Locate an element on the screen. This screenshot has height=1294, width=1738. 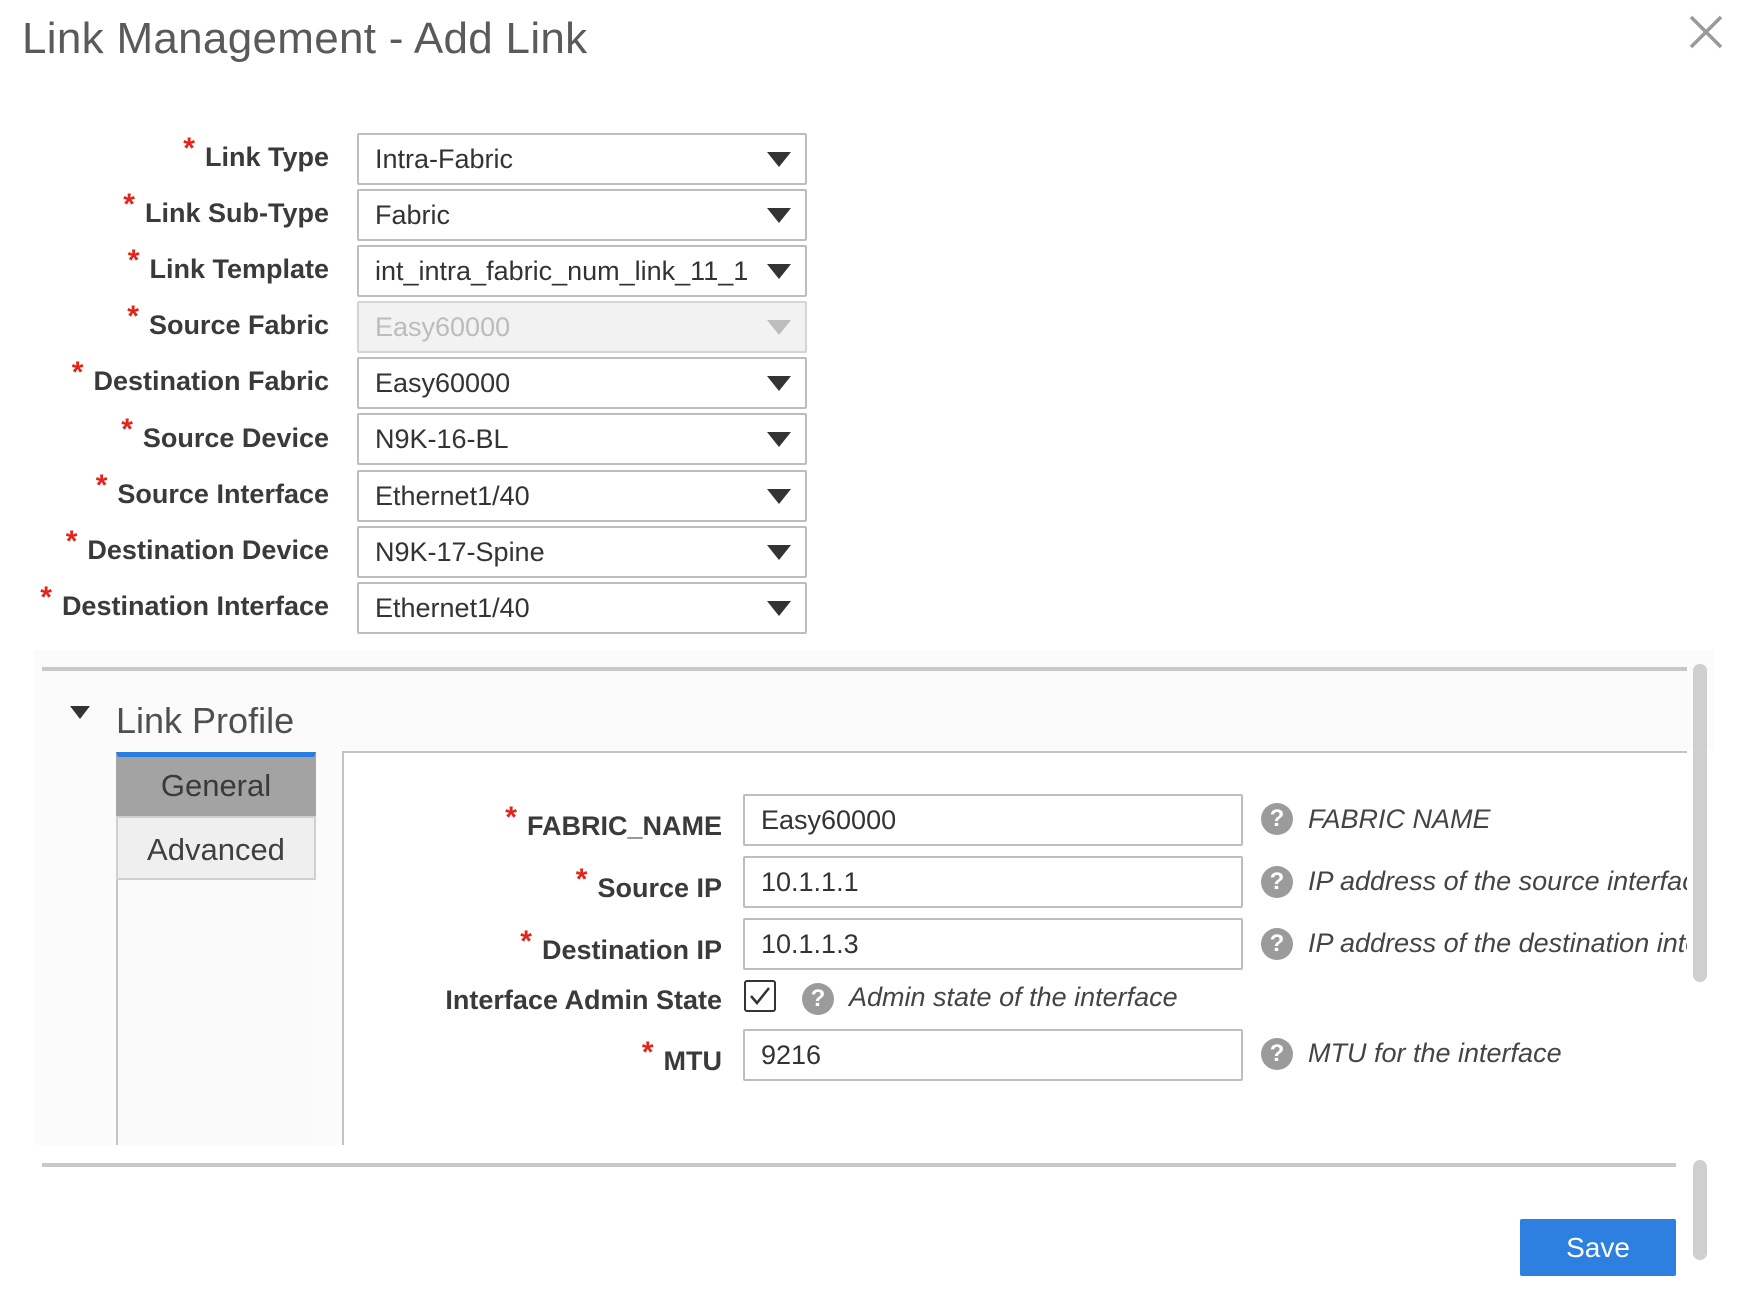
interface-admin-state-checkbox is located at coordinates (760, 996).